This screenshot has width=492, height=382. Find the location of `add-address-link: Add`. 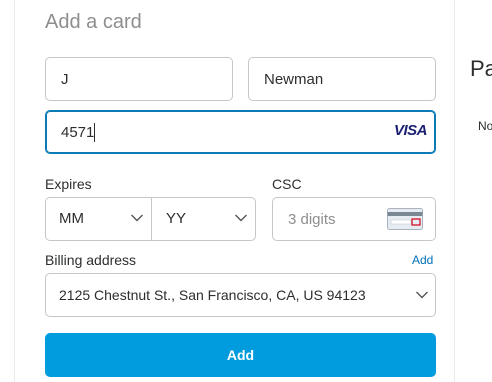

add-address-link: Add is located at coordinates (422, 260).